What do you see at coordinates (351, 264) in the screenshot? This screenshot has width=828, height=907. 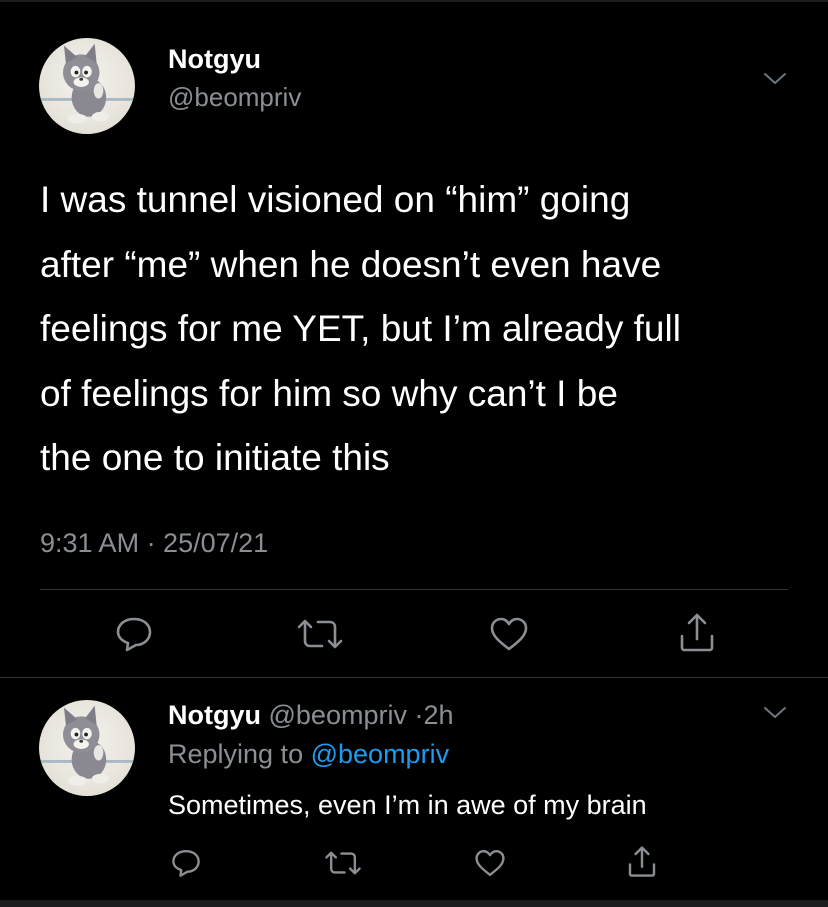 I see `tweet-text-line: after “me” when he doesn’t even have` at bounding box center [351, 264].